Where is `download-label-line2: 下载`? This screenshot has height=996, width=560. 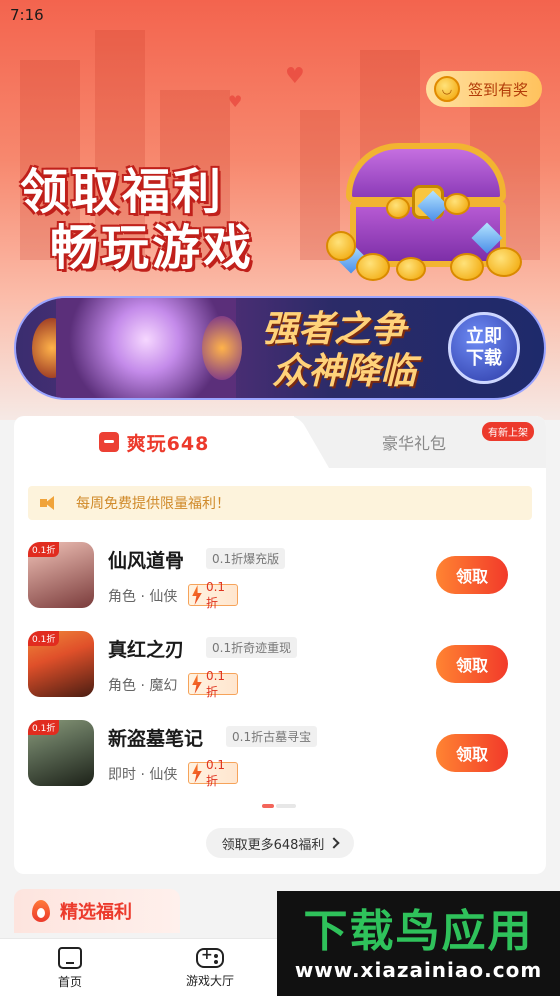
download-label-line2: 下载 is located at coordinates (484, 358).